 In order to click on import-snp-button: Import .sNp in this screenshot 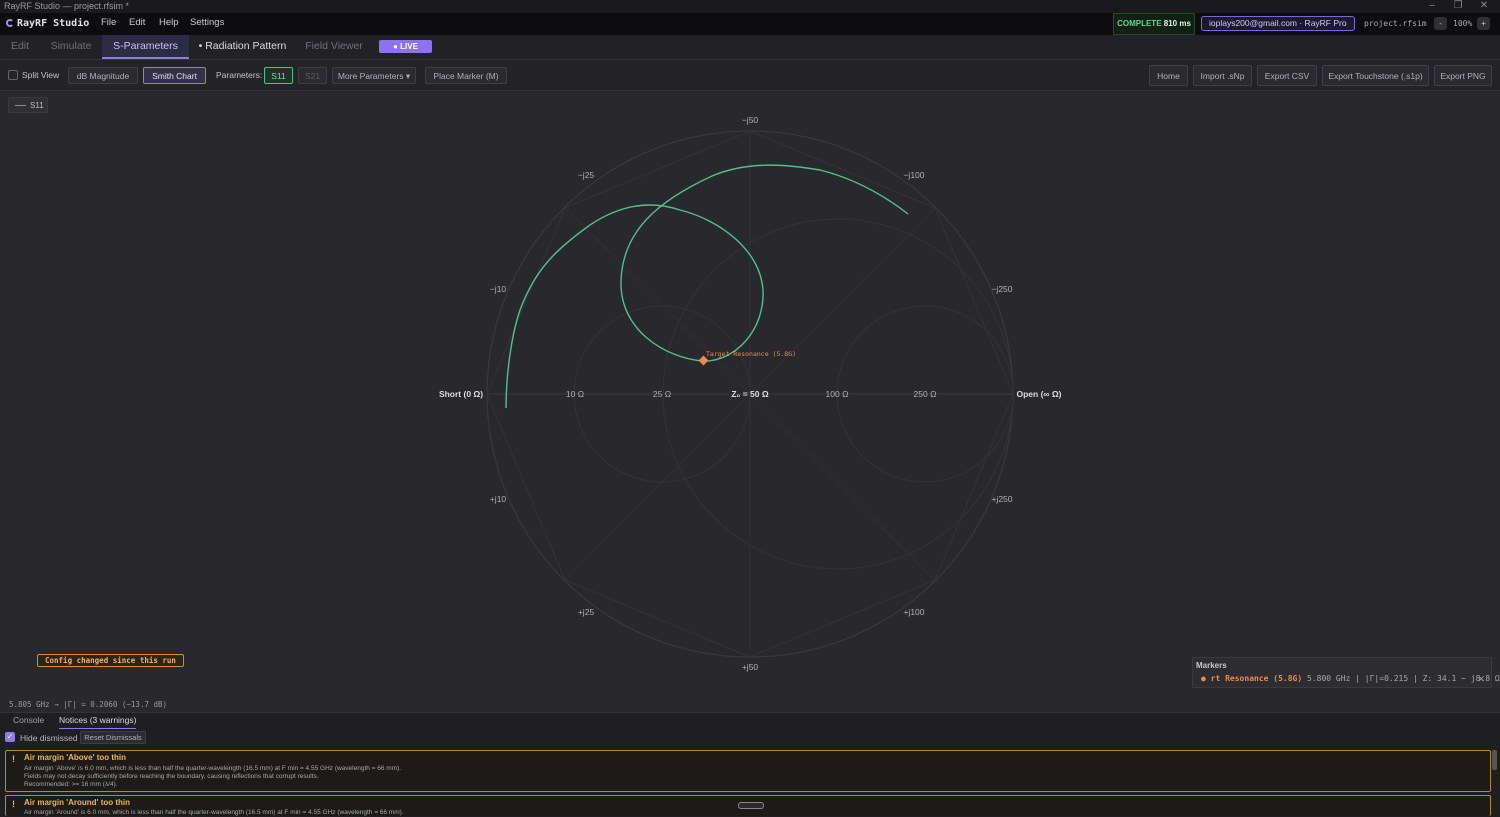, I will do `click(1222, 75)`.